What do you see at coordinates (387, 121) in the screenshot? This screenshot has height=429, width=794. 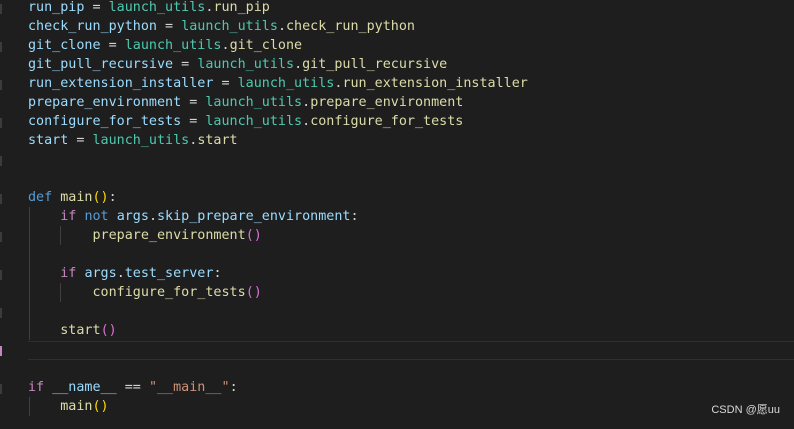 I see `attribute: configure_for_tests` at bounding box center [387, 121].